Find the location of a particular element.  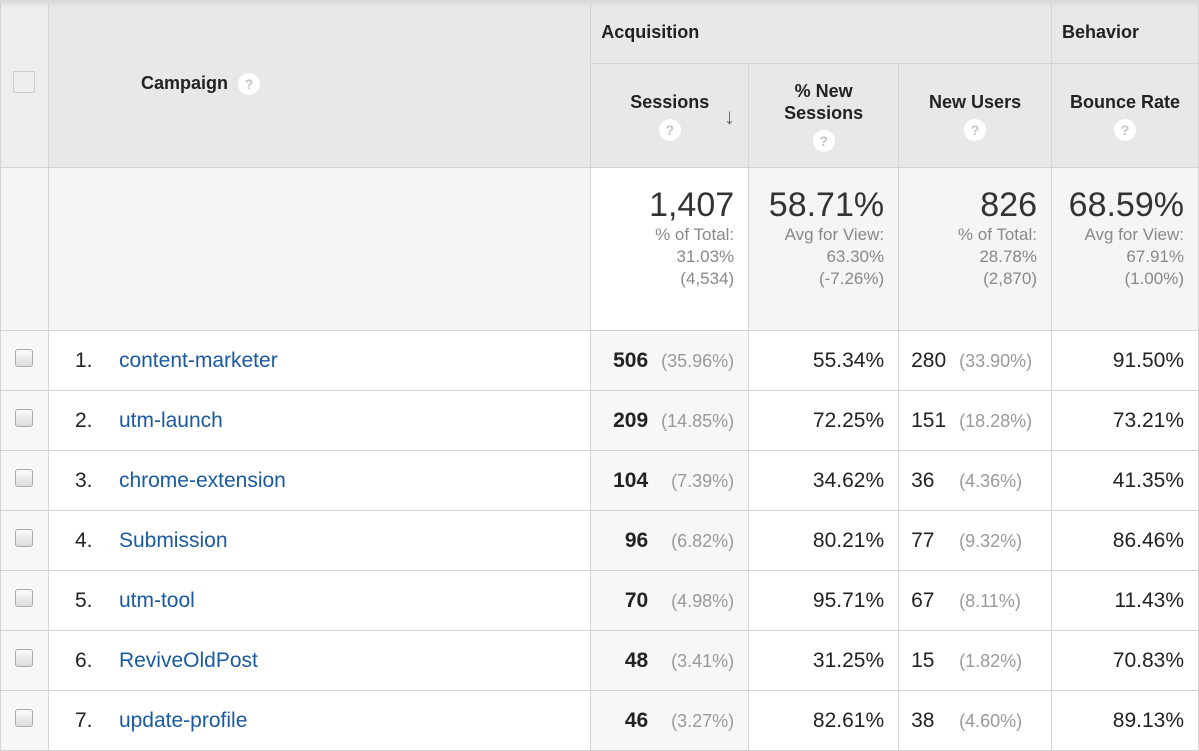

sessions-percent: (7.39%) is located at coordinates (703, 480).